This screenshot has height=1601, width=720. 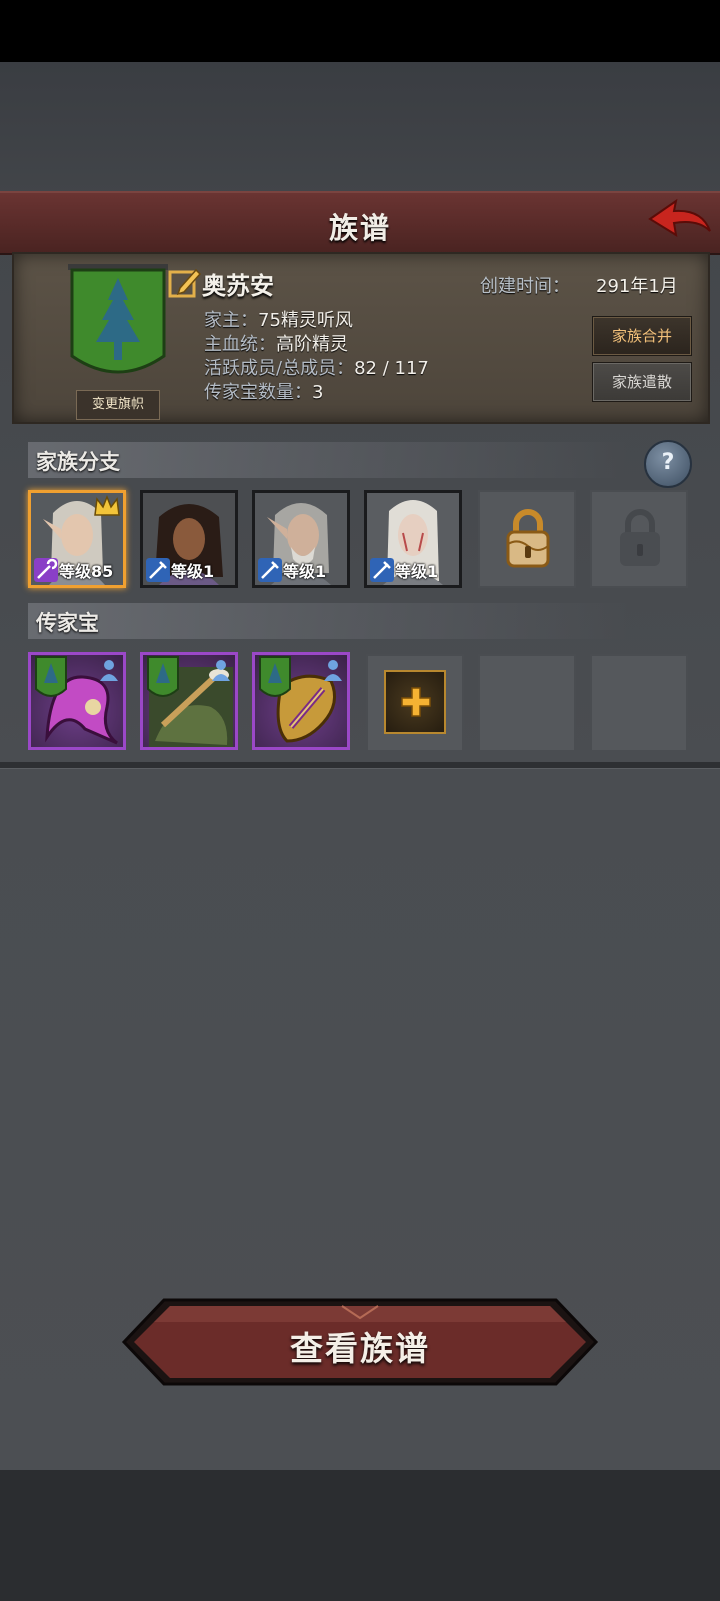 What do you see at coordinates (238, 286) in the screenshot?
I see `family-name: 奥苏安` at bounding box center [238, 286].